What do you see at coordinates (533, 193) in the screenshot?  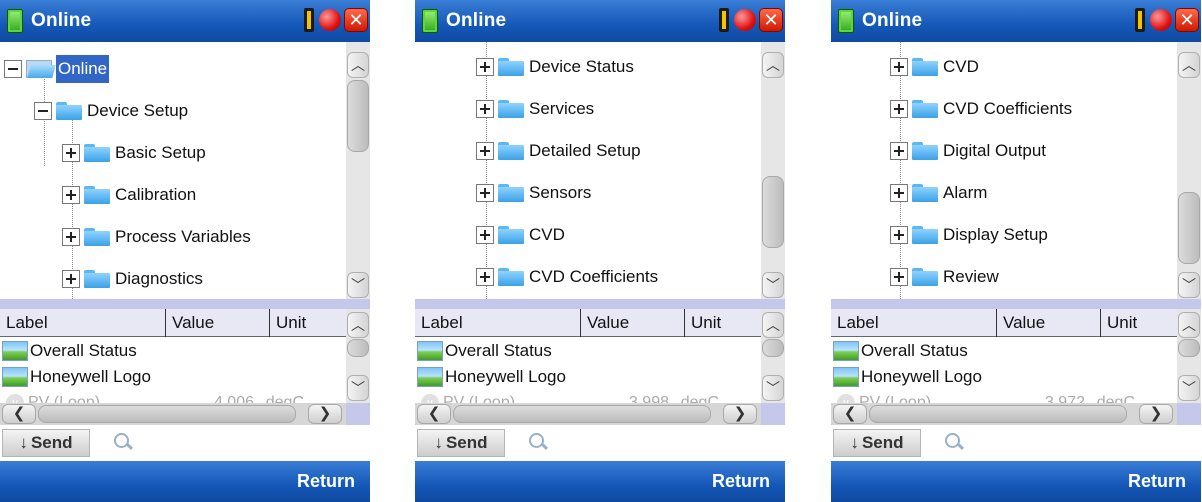 I see `tree-node-sensors: Sensors` at bounding box center [533, 193].